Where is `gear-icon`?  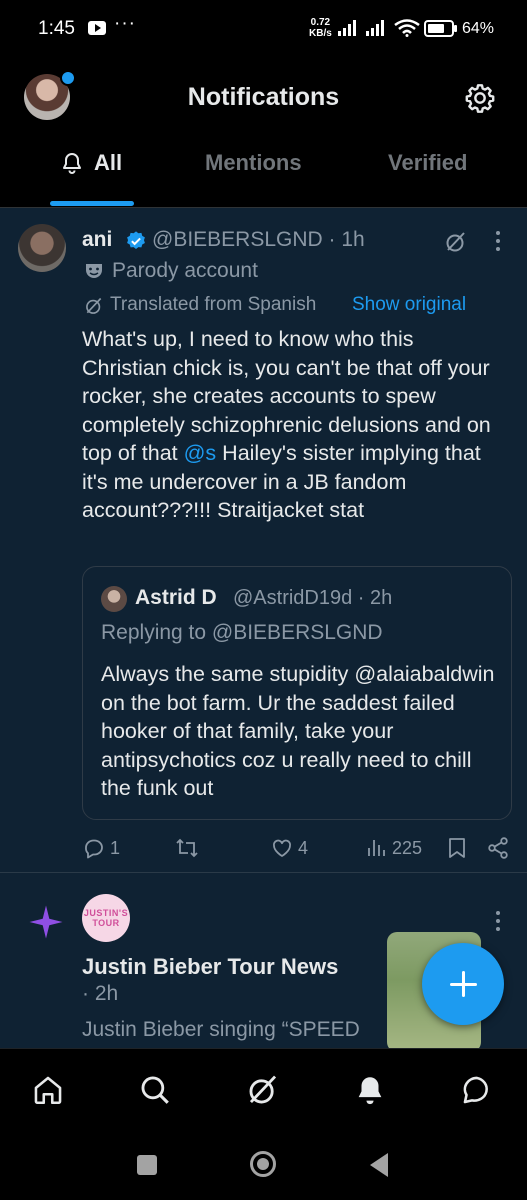 gear-icon is located at coordinates (480, 98).